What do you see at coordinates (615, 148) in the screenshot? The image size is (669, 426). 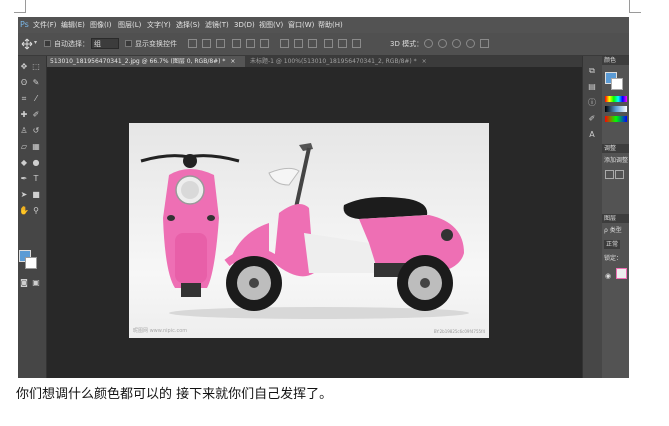 I see `tab-adjustments: 调整` at bounding box center [615, 148].